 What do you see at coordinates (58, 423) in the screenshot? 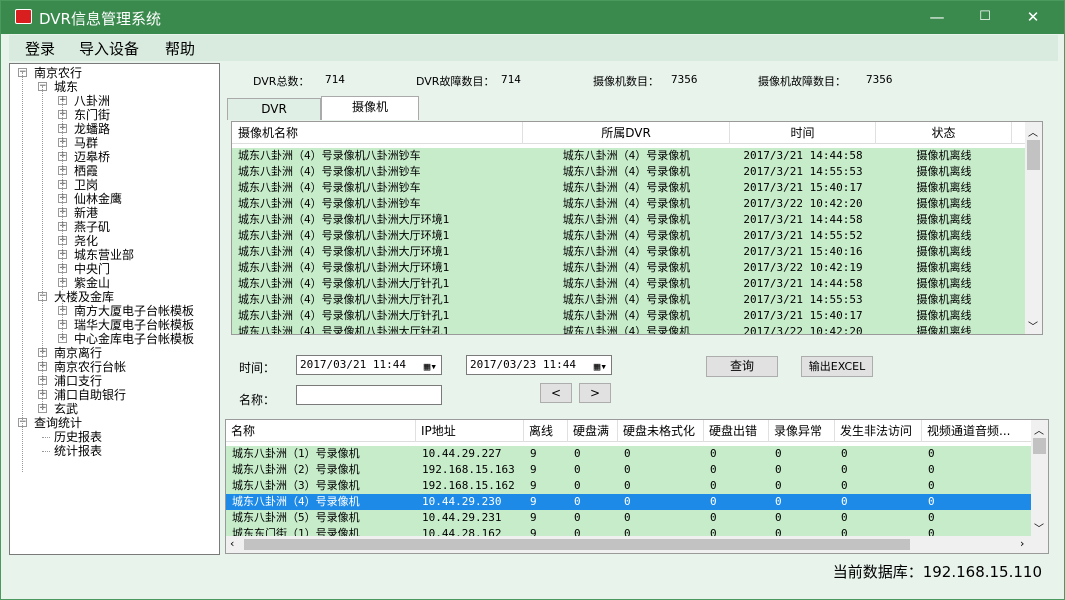
I see `tree-node-query: 查询统计` at bounding box center [58, 423].